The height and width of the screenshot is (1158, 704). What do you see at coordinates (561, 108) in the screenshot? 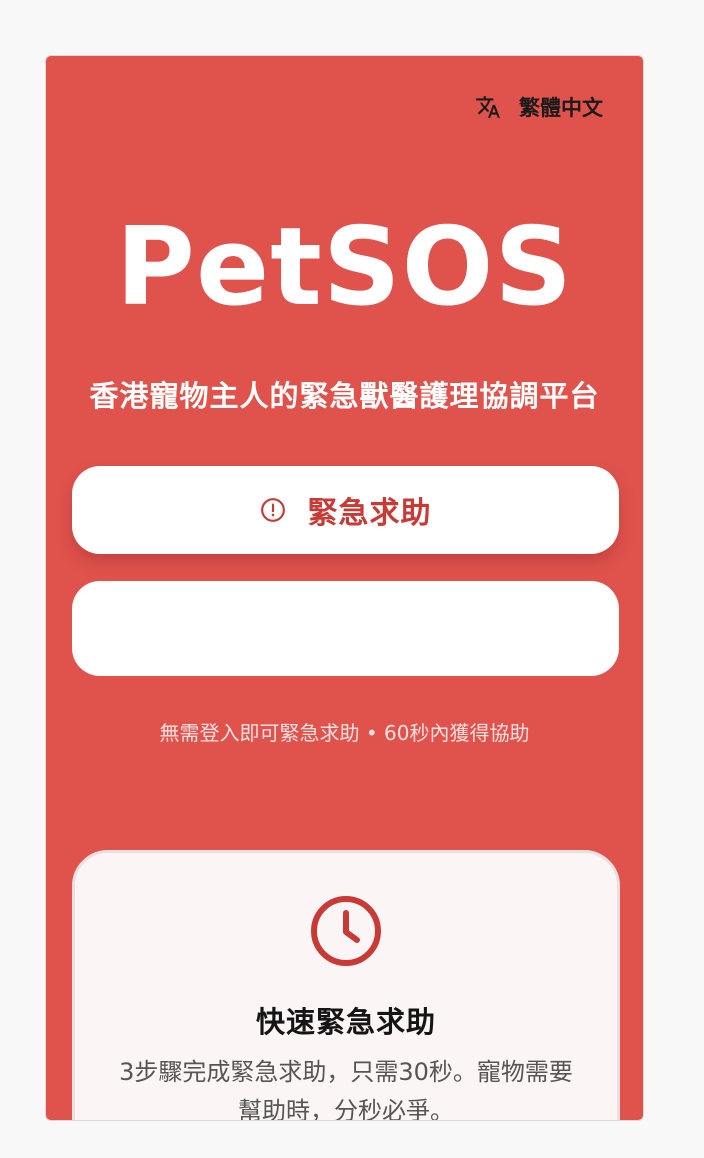
I see `language-label: 繁體中文` at bounding box center [561, 108].